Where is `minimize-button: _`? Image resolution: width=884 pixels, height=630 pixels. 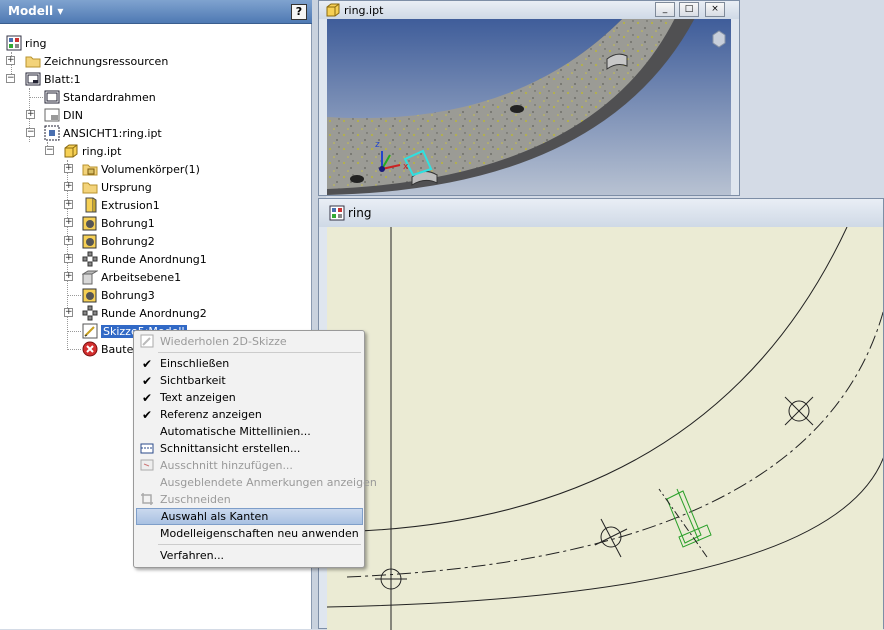
minimize-button: _ is located at coordinates (665, 9).